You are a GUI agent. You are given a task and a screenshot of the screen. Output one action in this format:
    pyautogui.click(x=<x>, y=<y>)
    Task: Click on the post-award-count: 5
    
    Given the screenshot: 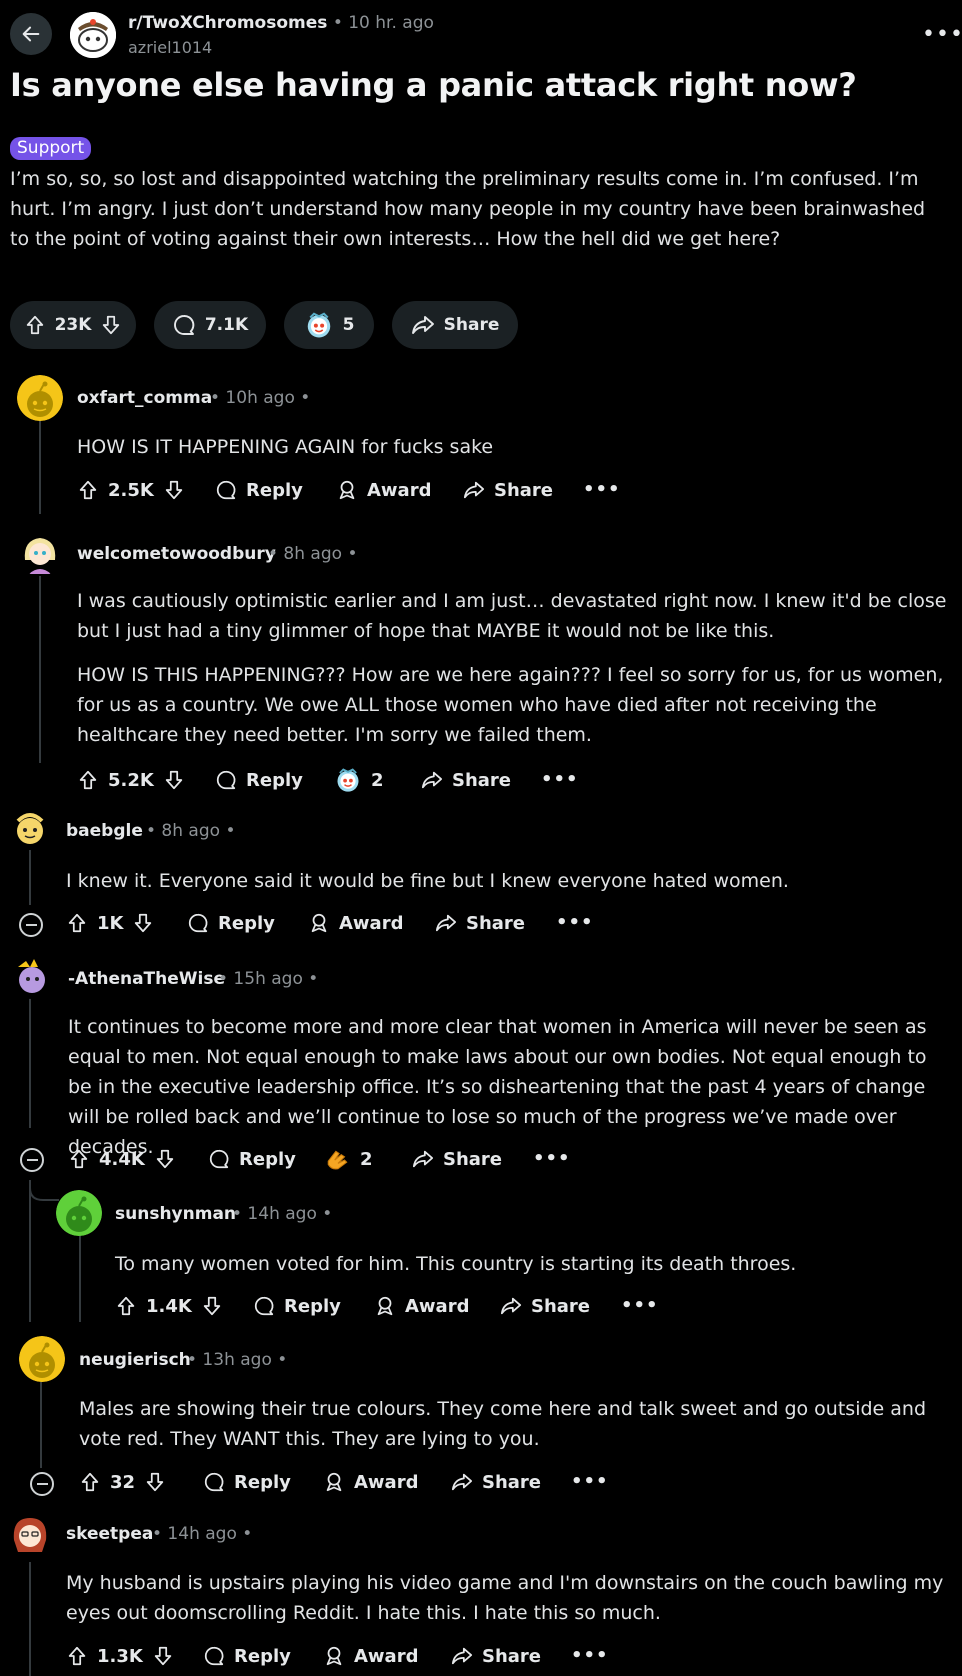 What is the action you would take?
    pyautogui.click(x=348, y=325)
    